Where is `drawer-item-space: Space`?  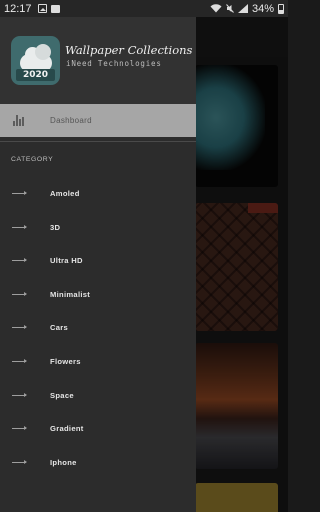
drawer-item-space: Space is located at coordinates (98, 395).